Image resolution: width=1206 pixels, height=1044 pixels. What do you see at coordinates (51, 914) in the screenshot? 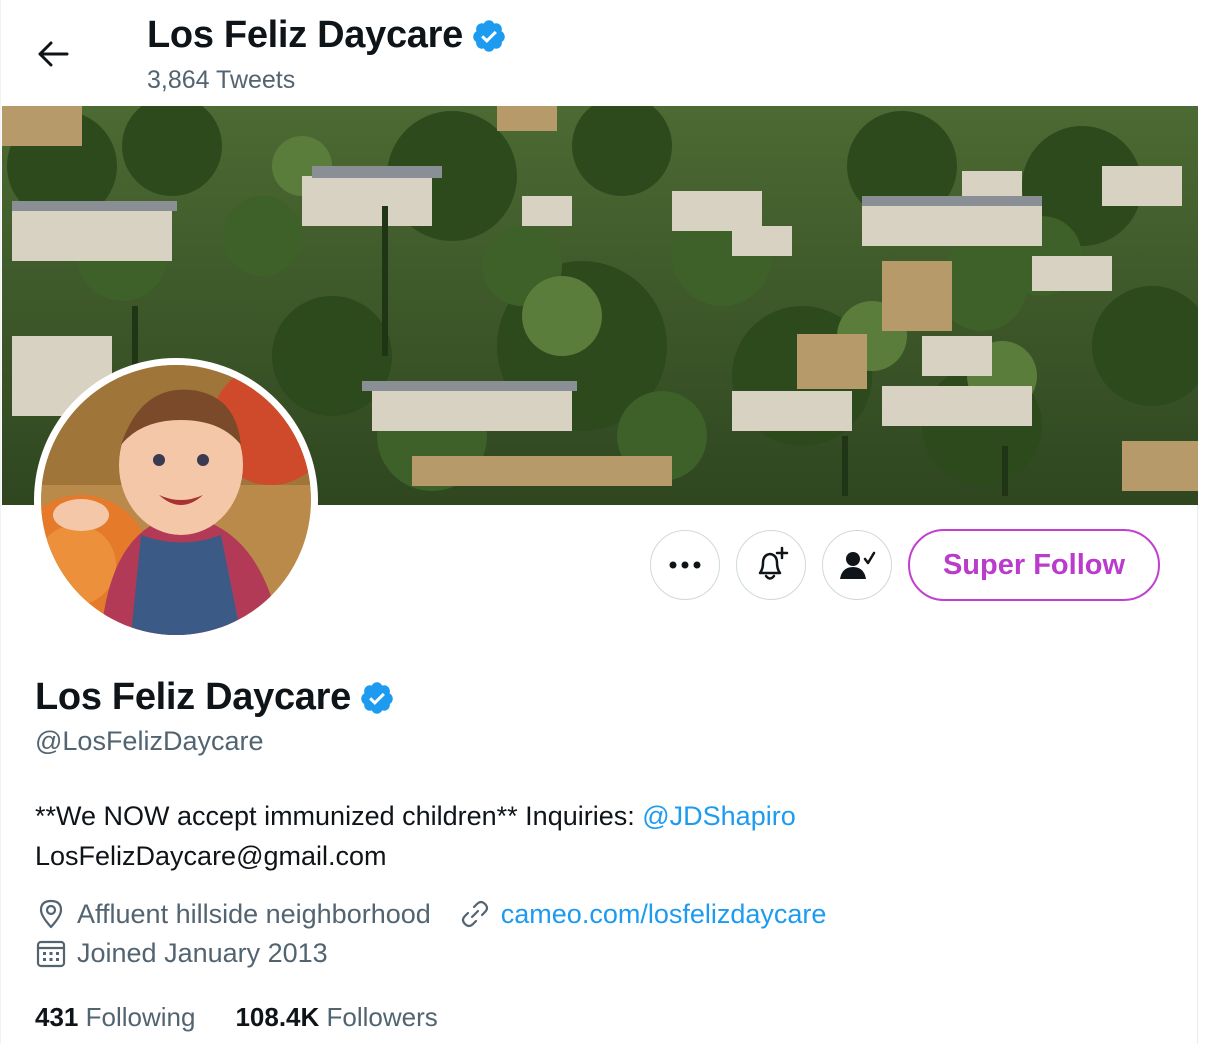
I see `location-pin-icon` at bounding box center [51, 914].